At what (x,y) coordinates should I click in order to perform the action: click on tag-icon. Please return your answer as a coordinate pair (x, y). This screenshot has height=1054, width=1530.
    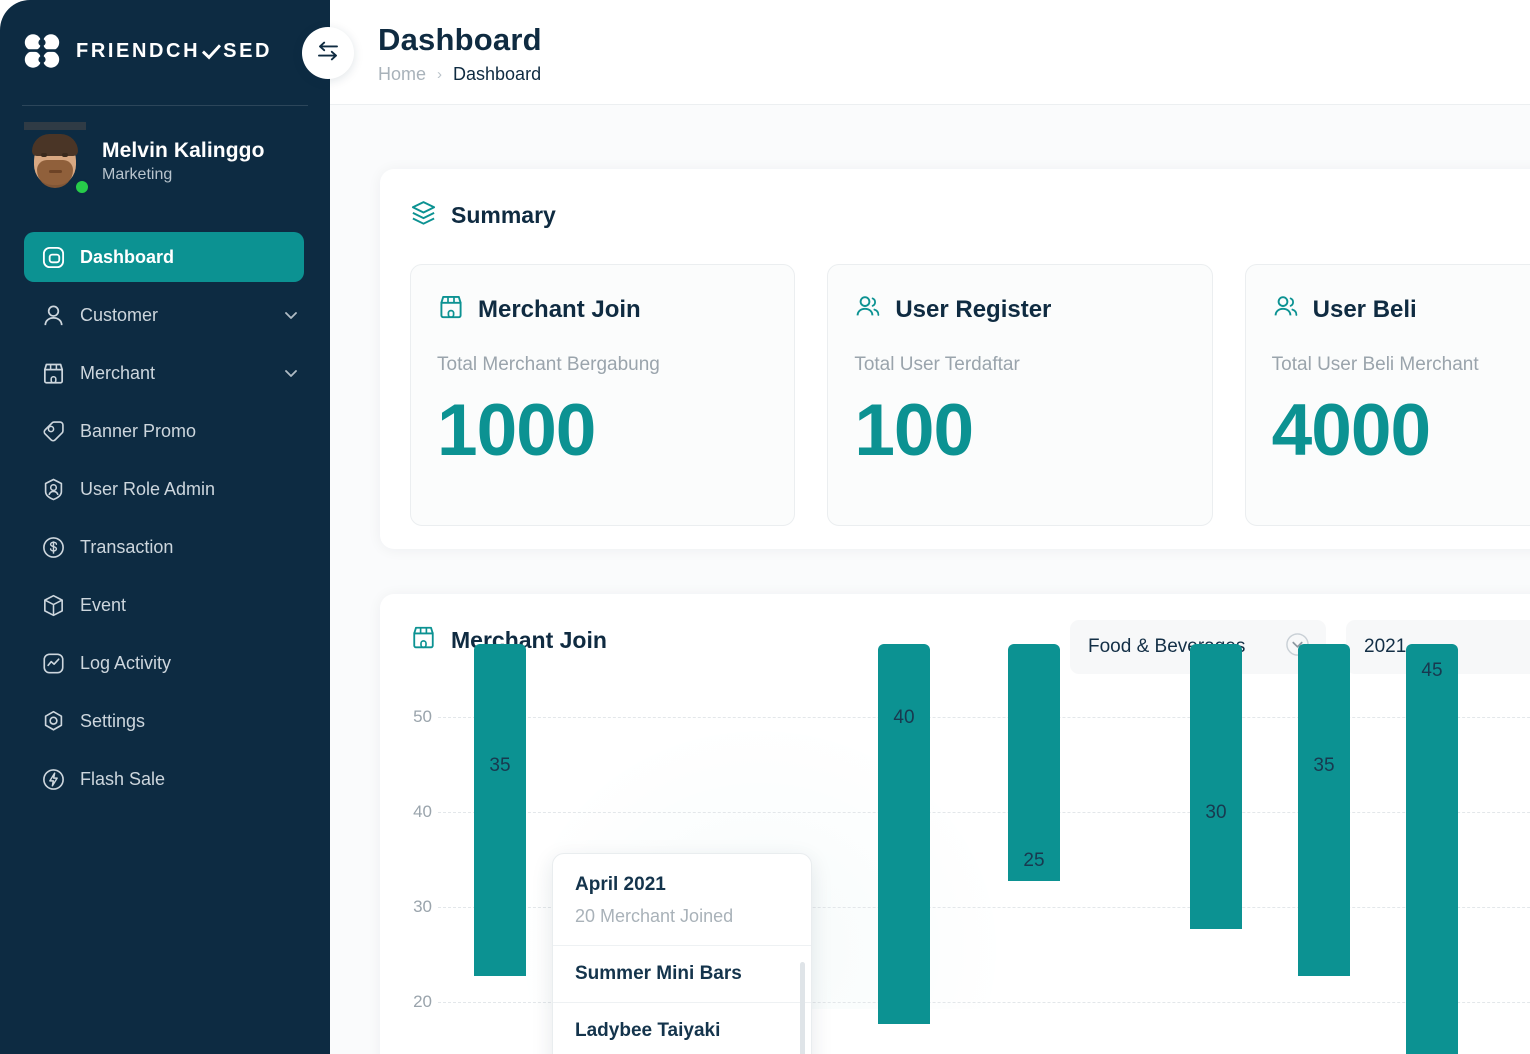
    Looking at the image, I should click on (53, 431).